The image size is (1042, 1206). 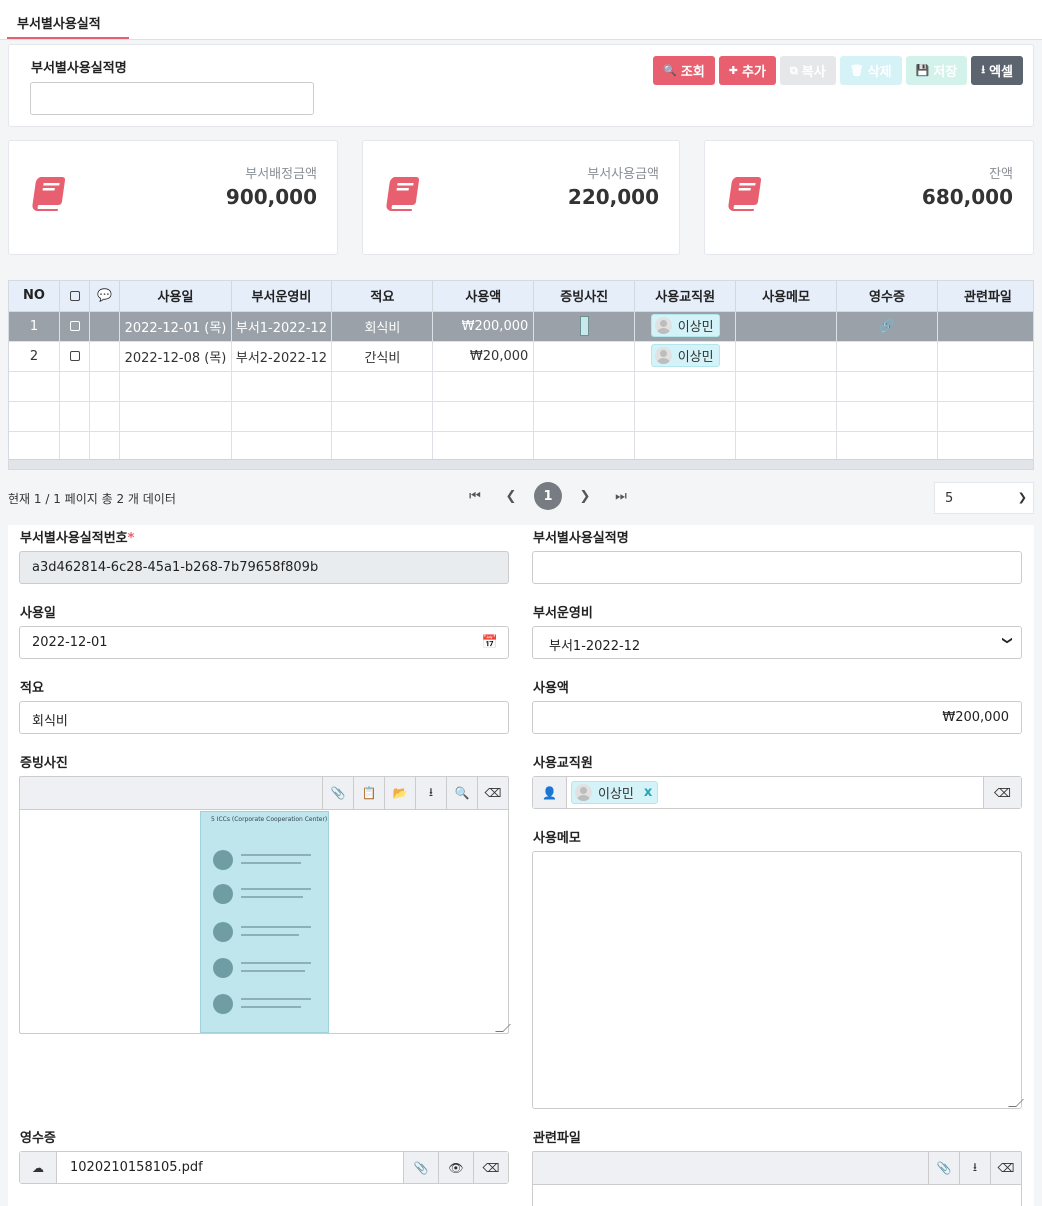 What do you see at coordinates (550, 792) in the screenshot?
I see `user-icon: 👤` at bounding box center [550, 792].